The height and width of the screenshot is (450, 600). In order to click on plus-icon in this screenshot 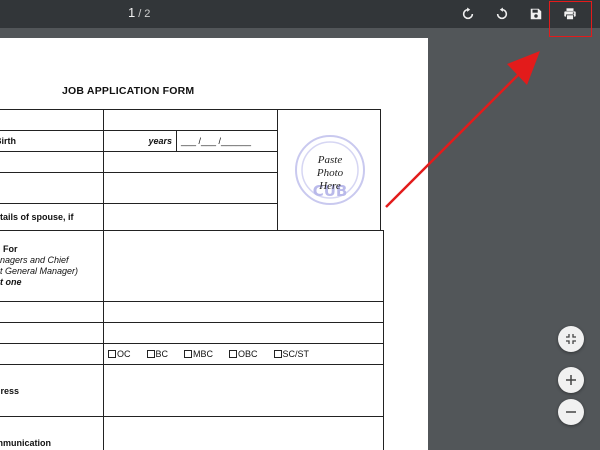, I will do `click(571, 380)`.